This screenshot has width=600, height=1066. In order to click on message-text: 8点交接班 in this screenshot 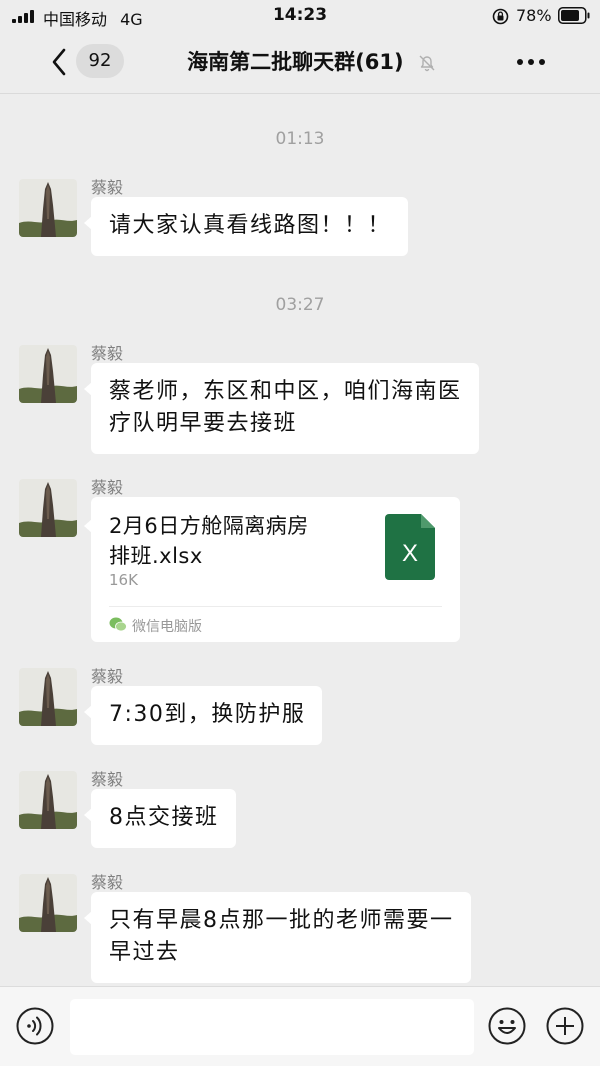, I will do `click(164, 817)`.